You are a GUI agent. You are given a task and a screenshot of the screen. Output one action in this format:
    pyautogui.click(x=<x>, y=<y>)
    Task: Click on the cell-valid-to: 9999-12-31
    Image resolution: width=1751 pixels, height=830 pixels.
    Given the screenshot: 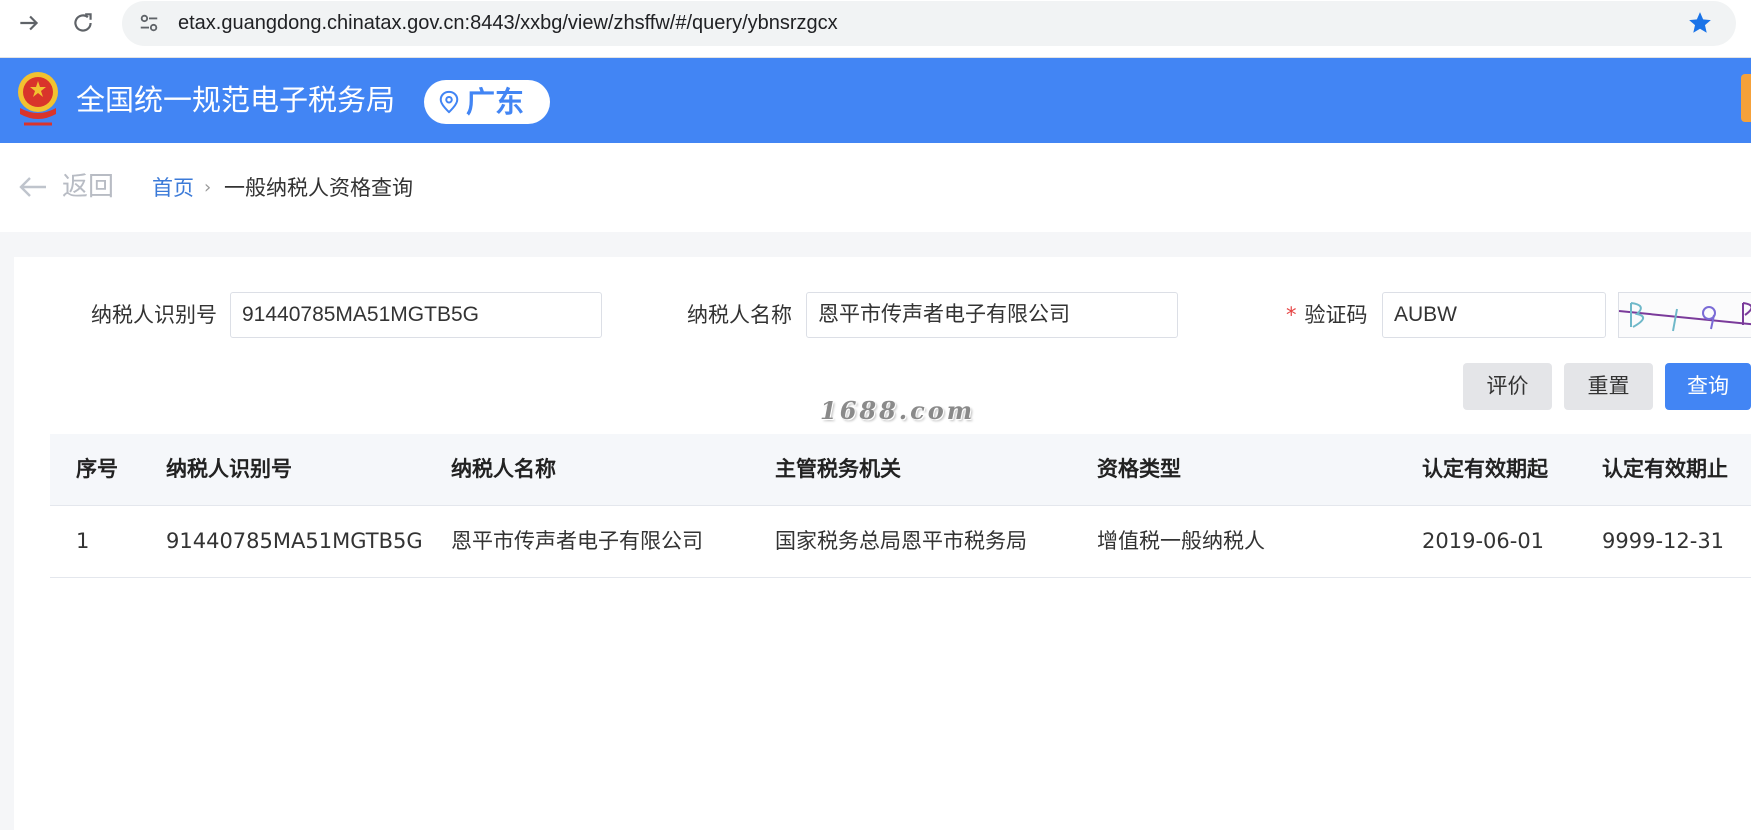 What is the action you would take?
    pyautogui.click(x=1663, y=541)
    